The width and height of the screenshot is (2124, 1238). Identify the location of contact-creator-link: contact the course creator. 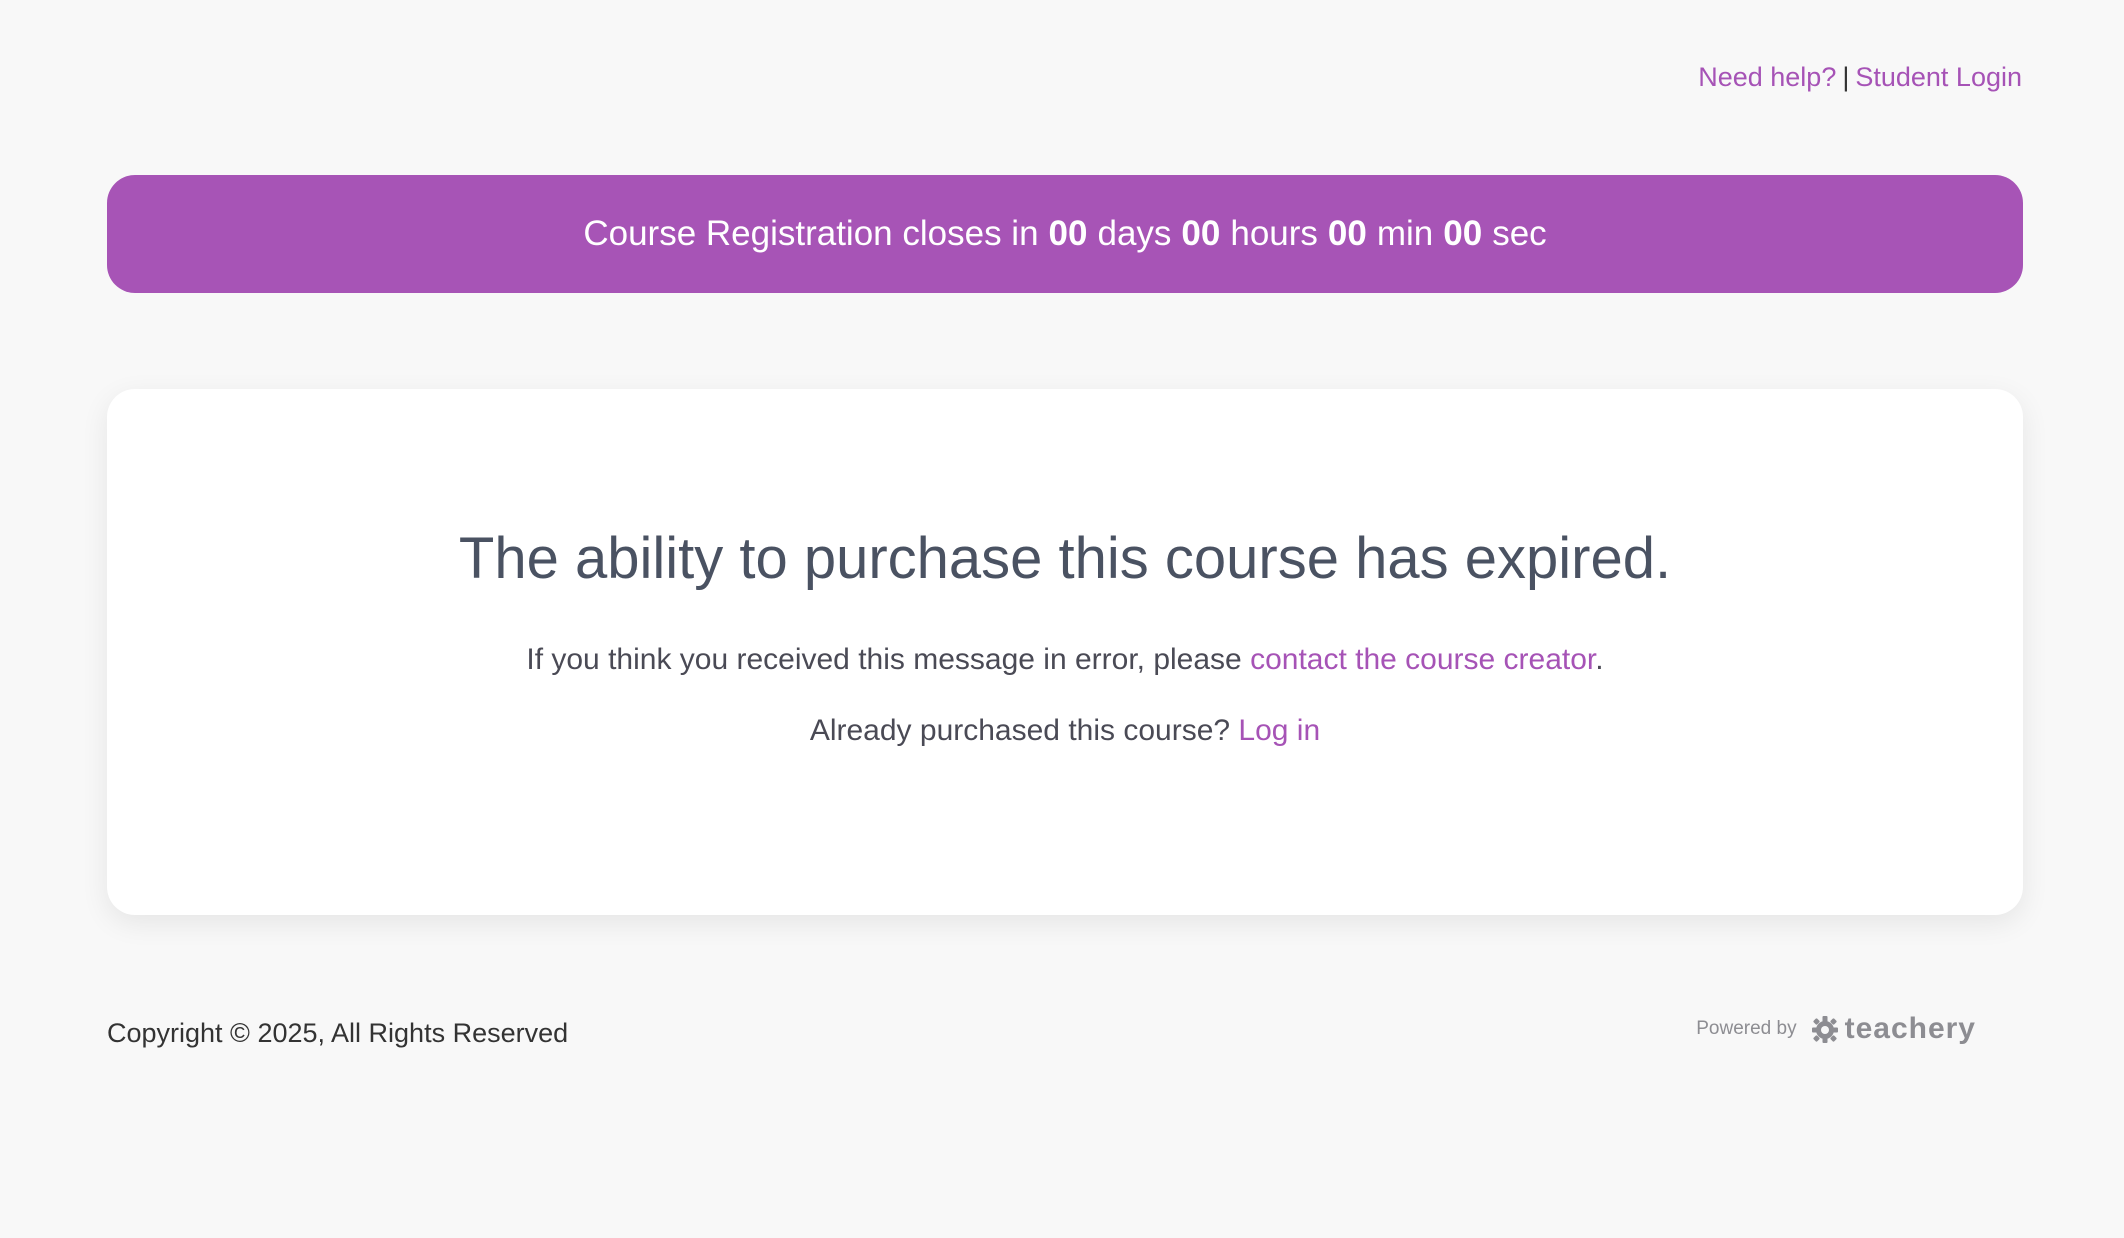
(1422, 659).